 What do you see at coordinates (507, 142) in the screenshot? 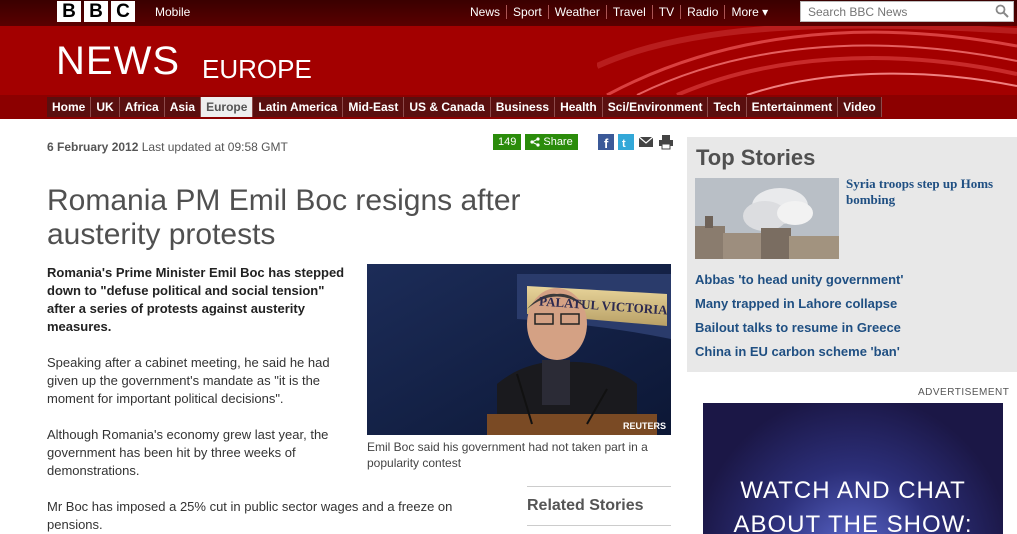
I see `share-count: 149` at bounding box center [507, 142].